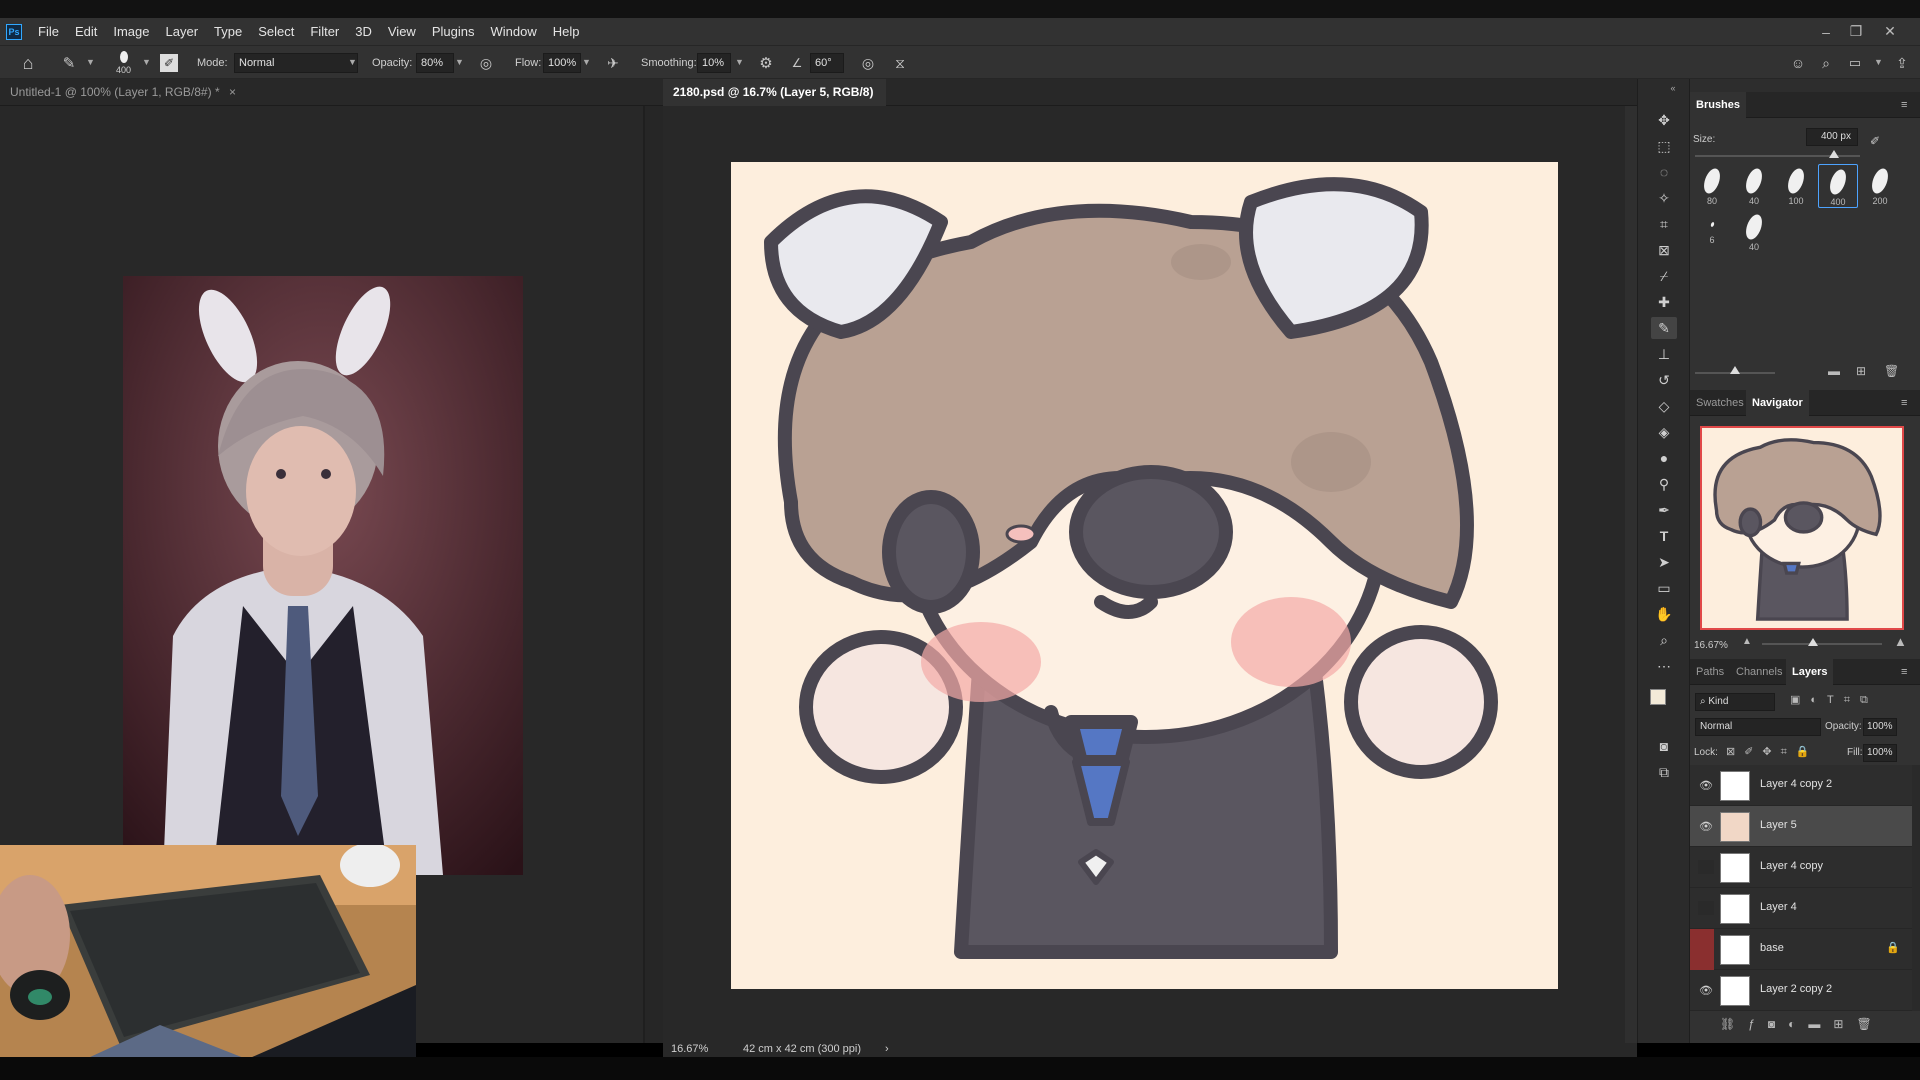 The width and height of the screenshot is (1920, 1080). Describe the element at coordinates (1878, 142) in the screenshot. I see `brush-settings-icon: ✐` at that location.